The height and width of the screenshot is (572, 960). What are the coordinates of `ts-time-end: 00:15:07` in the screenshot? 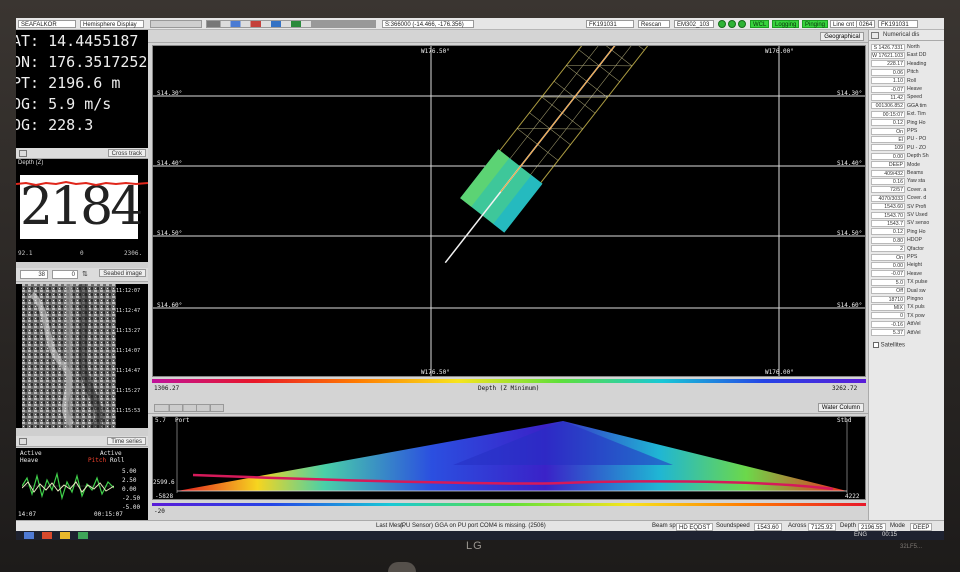 It's located at (108, 514).